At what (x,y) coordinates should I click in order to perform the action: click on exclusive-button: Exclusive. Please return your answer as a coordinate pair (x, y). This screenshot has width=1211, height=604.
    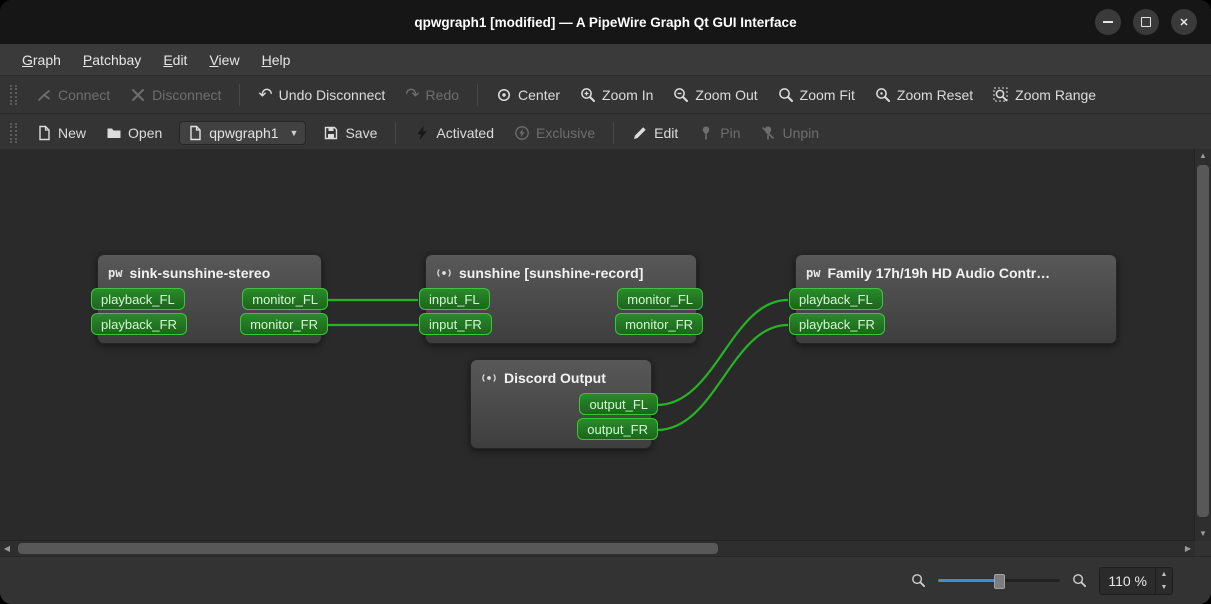
    Looking at the image, I should click on (554, 133).